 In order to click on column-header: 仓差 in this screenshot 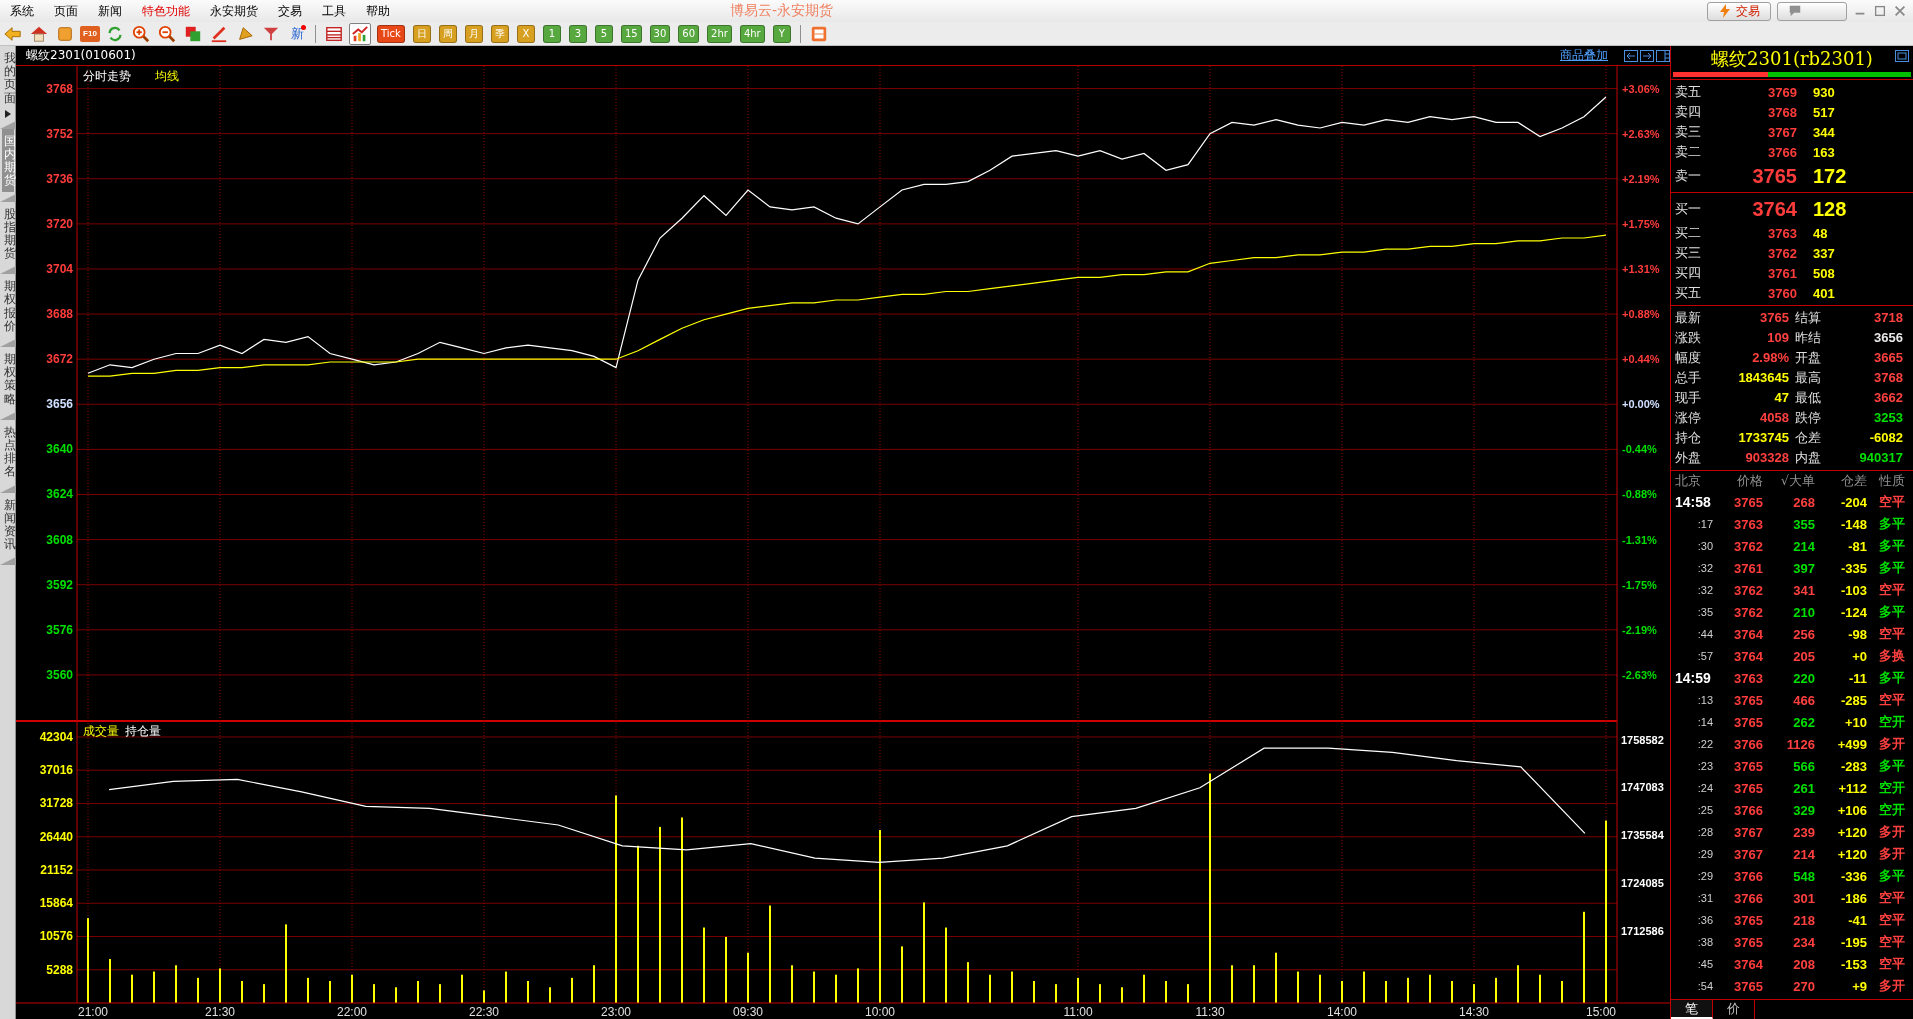, I will do `click(1853, 481)`.